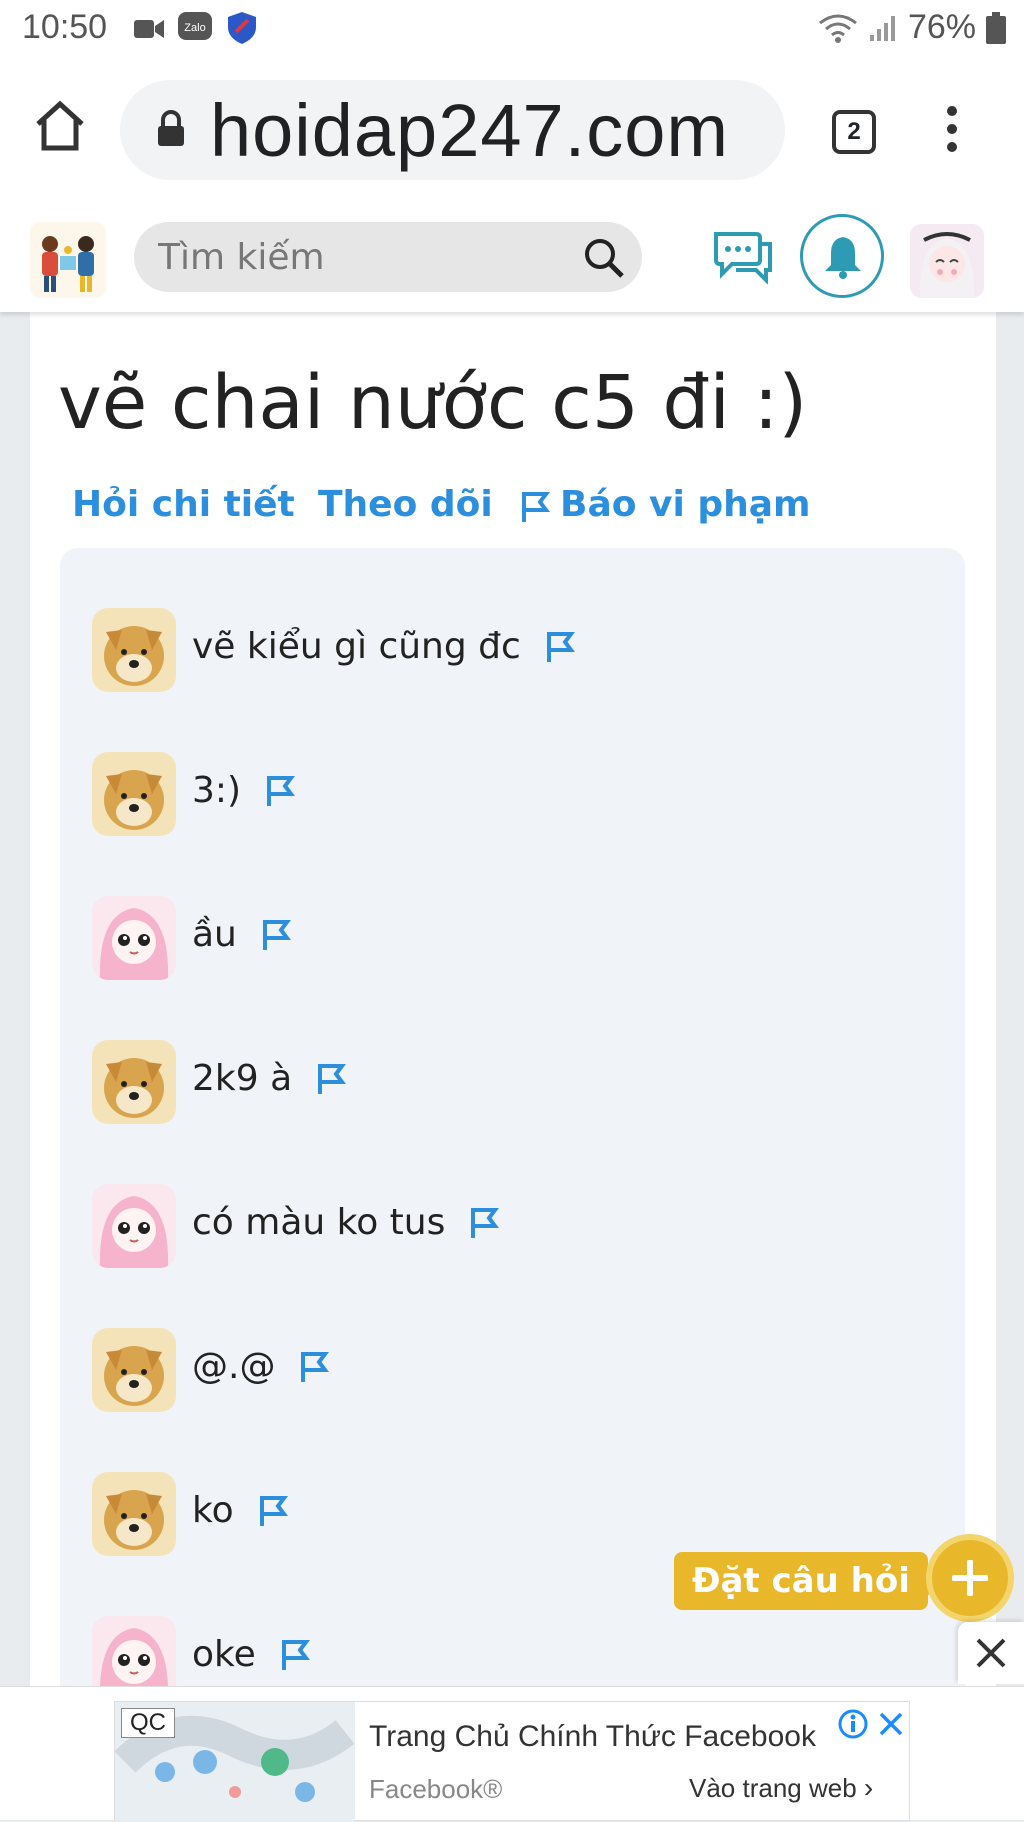 The image size is (1024, 1822). What do you see at coordinates (854, 132) in the screenshot?
I see `tab-switcher-button: 2` at bounding box center [854, 132].